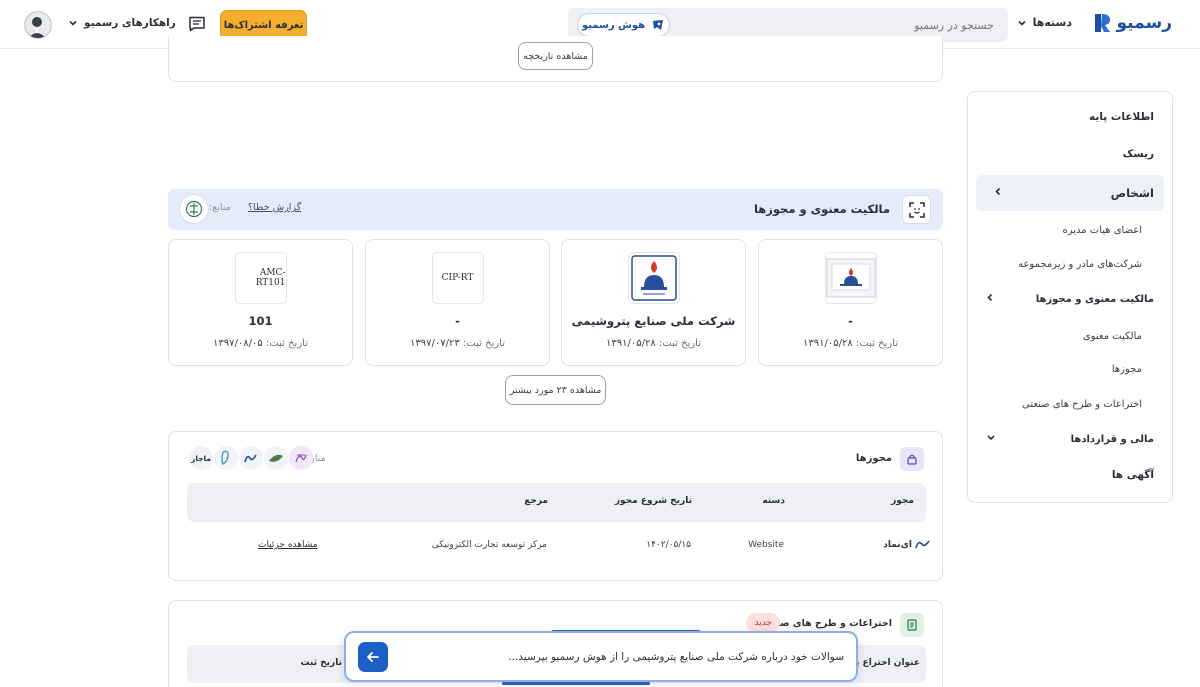 This screenshot has height=687, width=1200. I want to click on view-history-button: مشاهده تاریخچه, so click(555, 56).